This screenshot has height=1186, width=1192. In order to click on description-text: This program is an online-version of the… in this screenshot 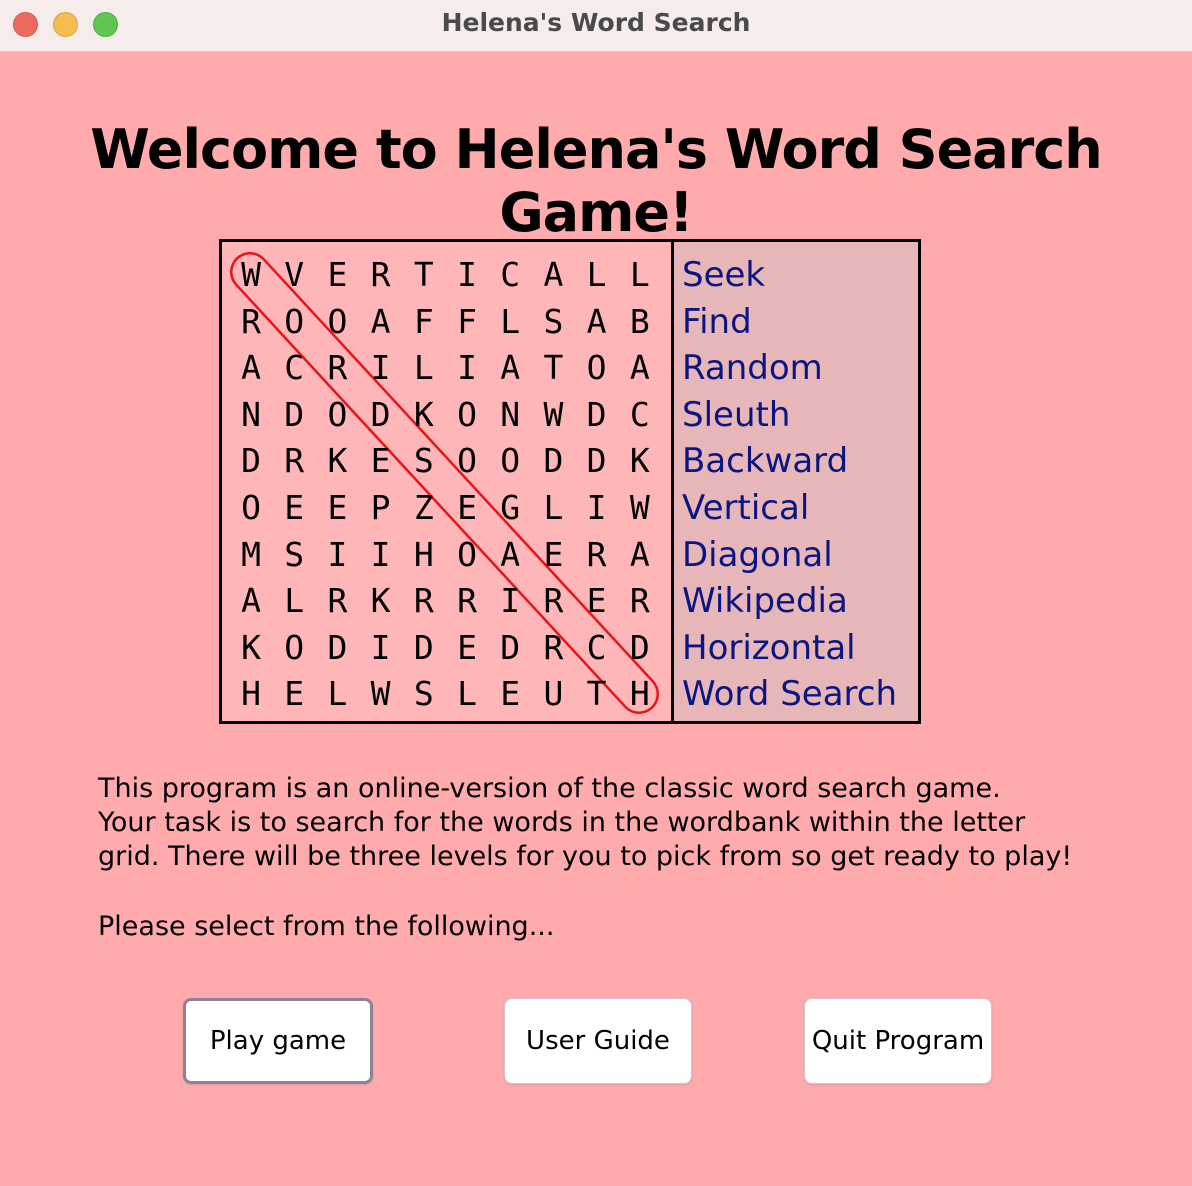, I will do `click(598, 823)`.